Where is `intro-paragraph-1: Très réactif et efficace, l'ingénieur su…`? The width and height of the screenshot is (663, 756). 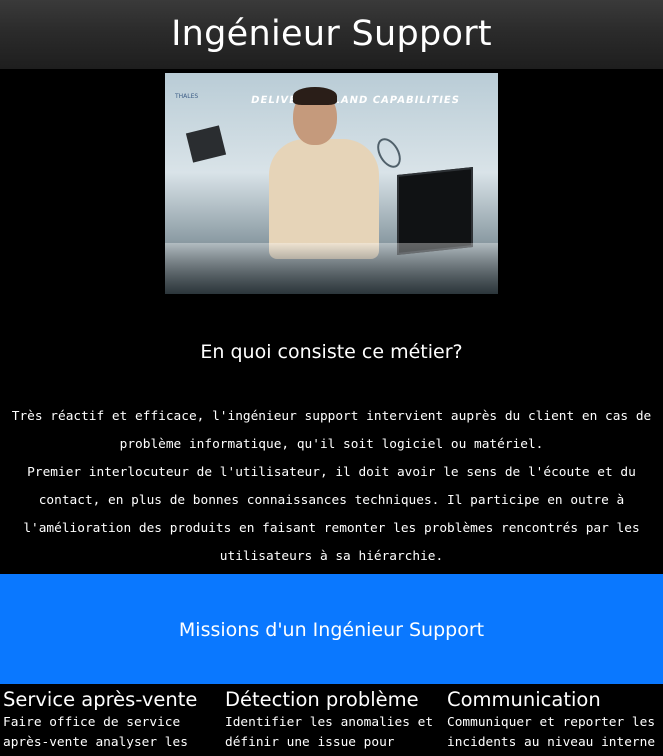
intro-paragraph-1: Très réactif et efficace, l'ingénieur su… is located at coordinates (331, 430).